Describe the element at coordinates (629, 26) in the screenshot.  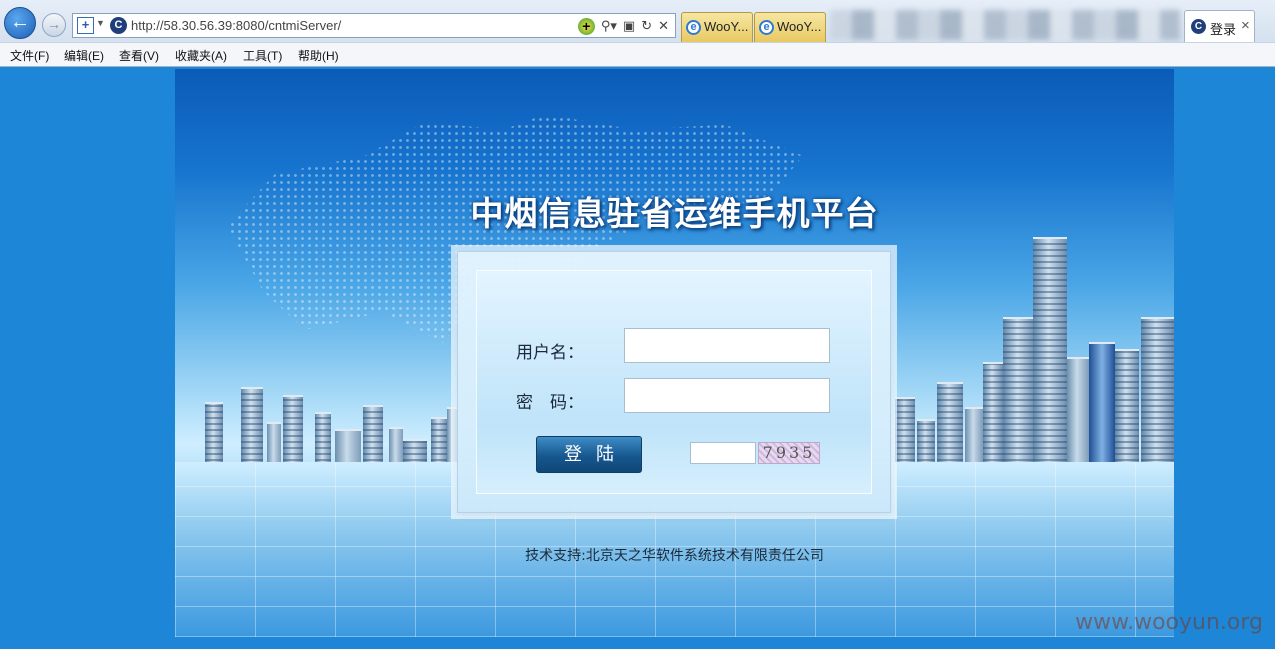
I see `compat-page-icon: ▣` at that location.